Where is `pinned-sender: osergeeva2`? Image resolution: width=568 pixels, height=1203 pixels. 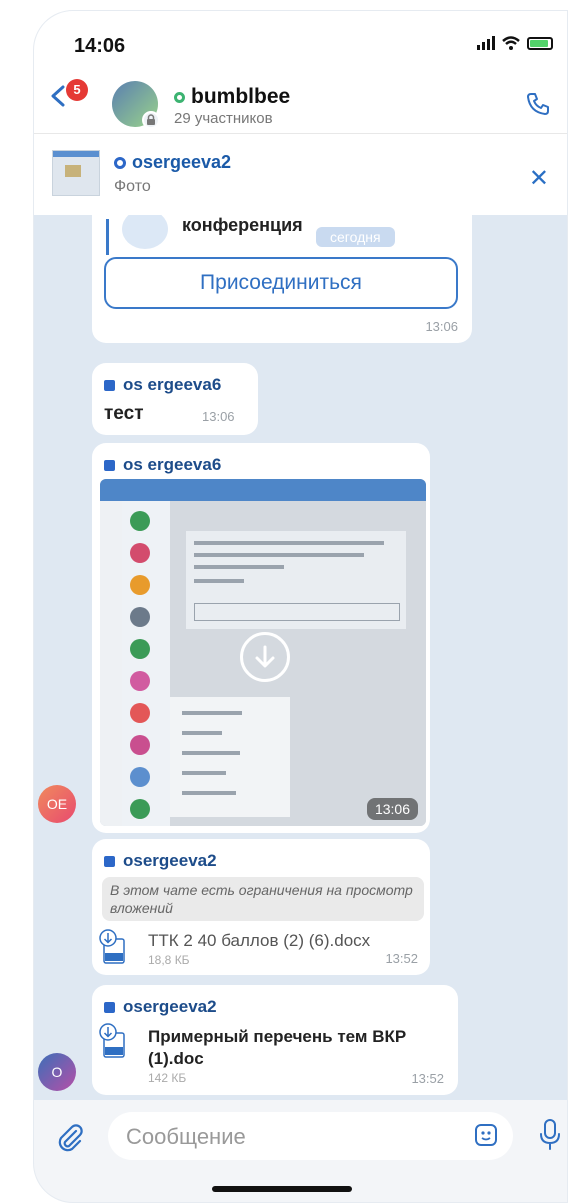 pinned-sender: osergeeva2 is located at coordinates (172, 162).